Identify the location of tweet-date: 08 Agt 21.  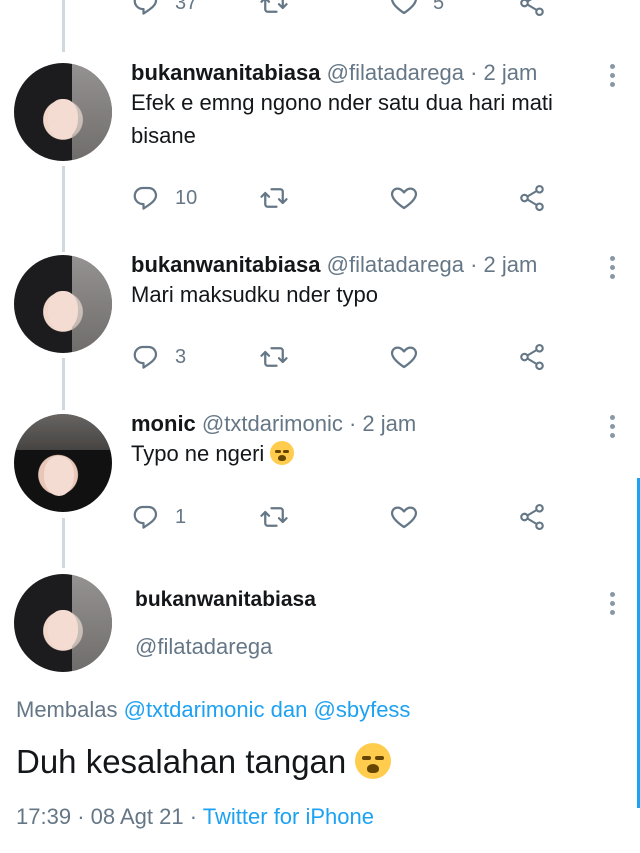
(137, 816).